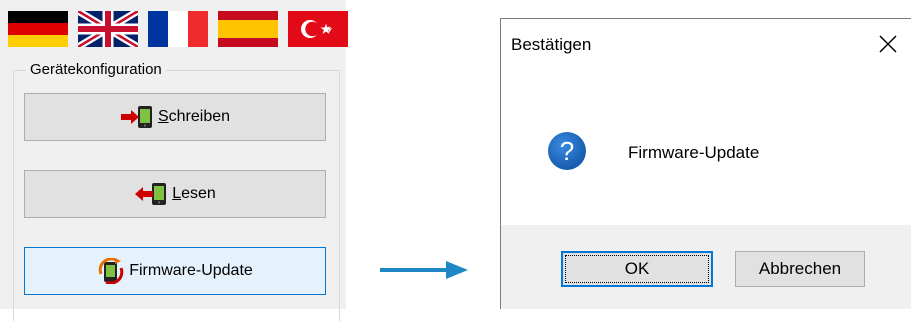  Describe the element at coordinates (199, 116) in the screenshot. I see `write-button-label: chreiben` at that location.